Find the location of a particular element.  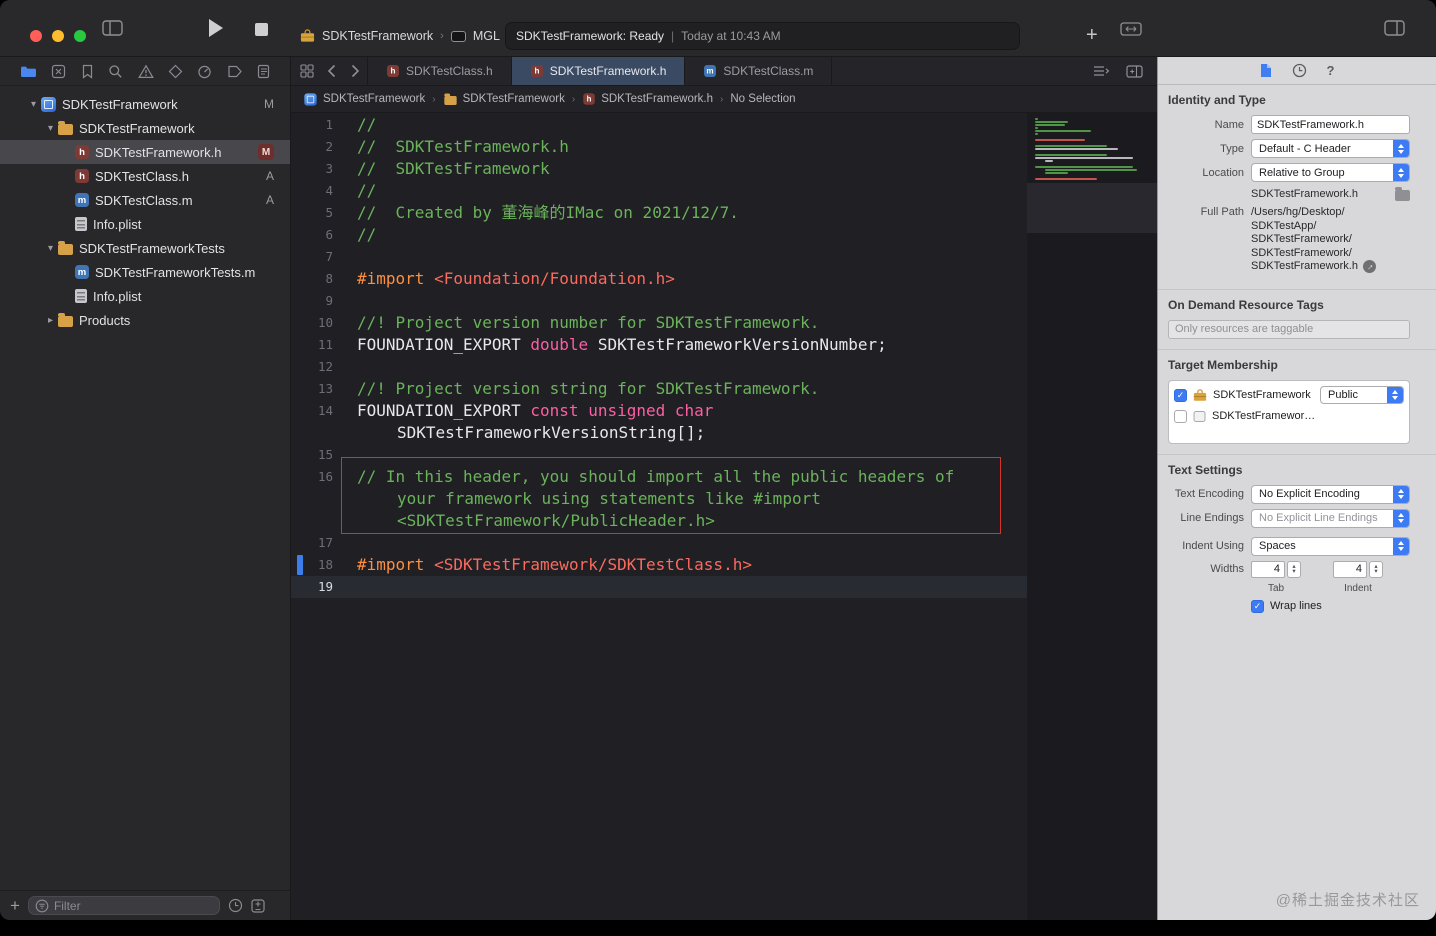

quick-help-inspector-icon: ? is located at coordinates (1331, 70).